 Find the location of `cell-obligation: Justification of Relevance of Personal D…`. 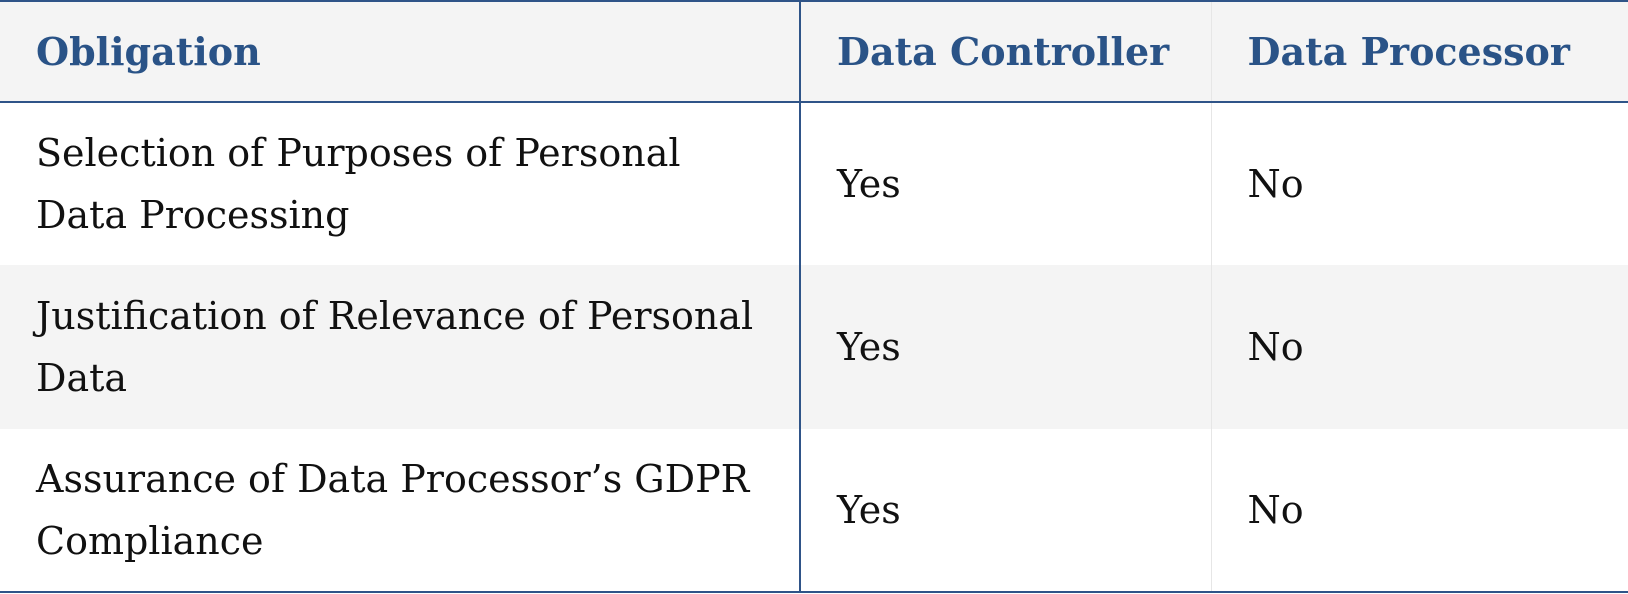

cell-obligation: Justification of Relevance of Personal D… is located at coordinates (400, 347).